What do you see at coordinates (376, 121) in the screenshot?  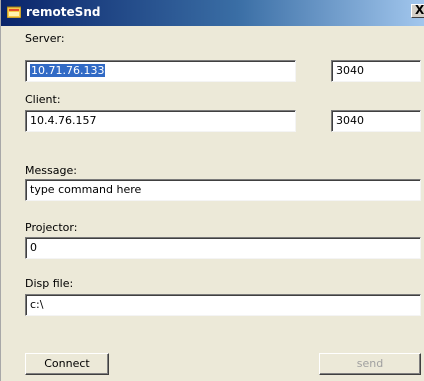 I see `client-port-input: 3040` at bounding box center [376, 121].